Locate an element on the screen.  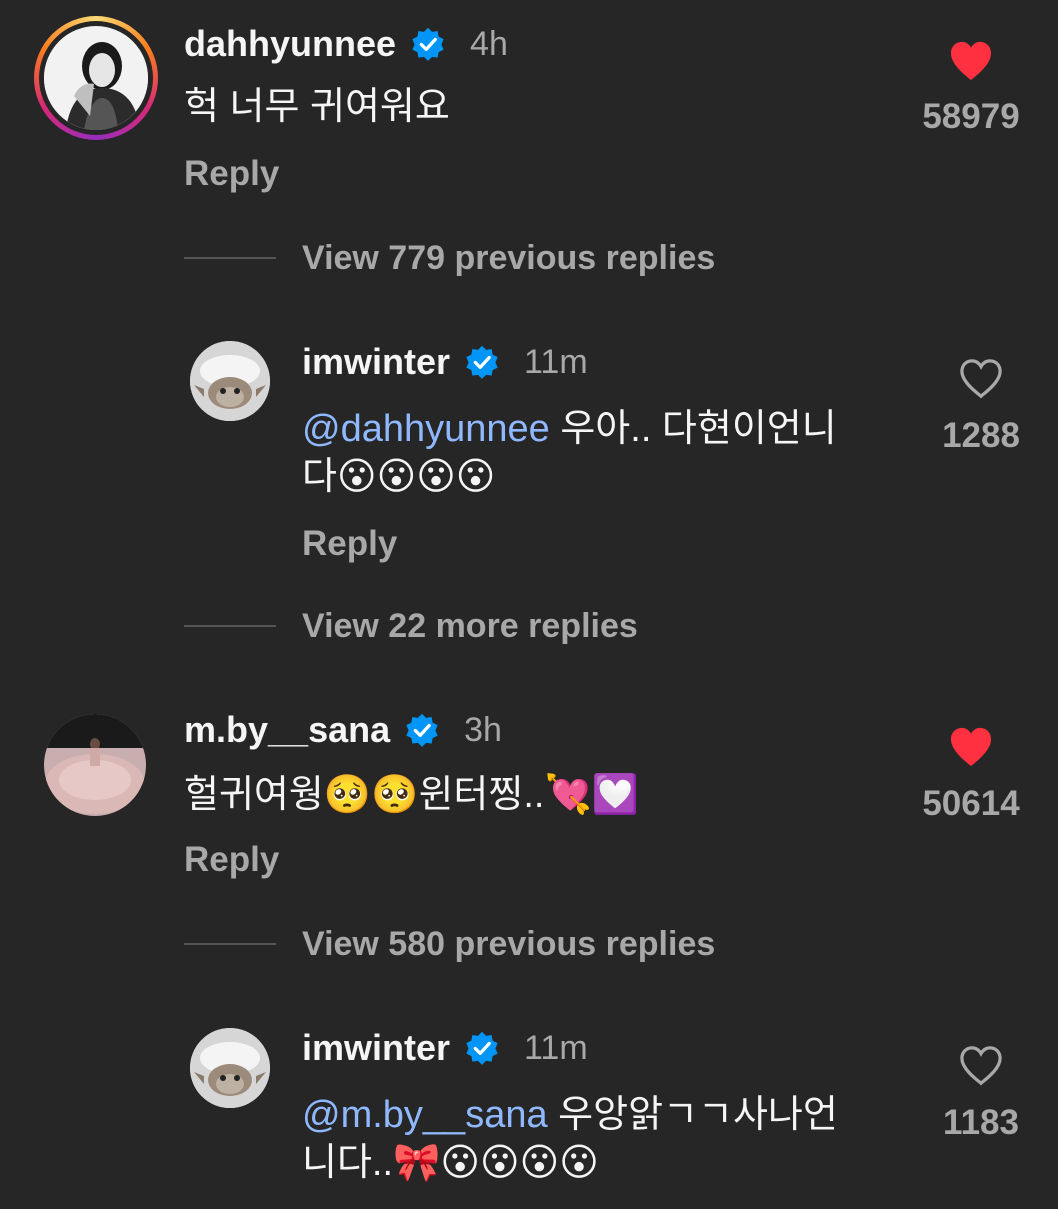
reply-text-line2: 다😮😮😮😮 is located at coordinates (399, 477).